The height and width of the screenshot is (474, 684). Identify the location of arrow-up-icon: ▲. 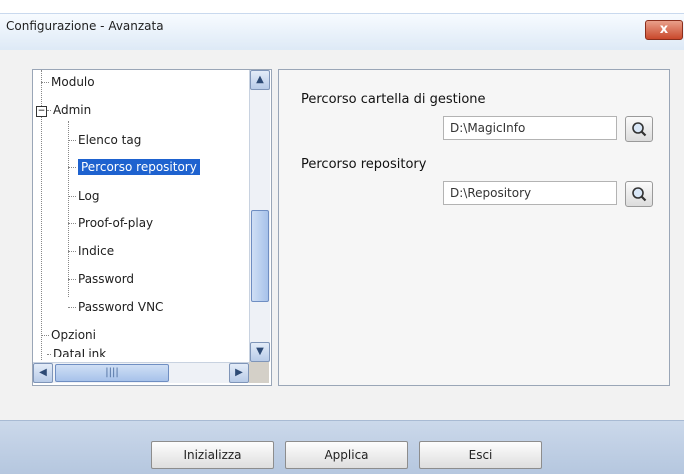
(260, 79).